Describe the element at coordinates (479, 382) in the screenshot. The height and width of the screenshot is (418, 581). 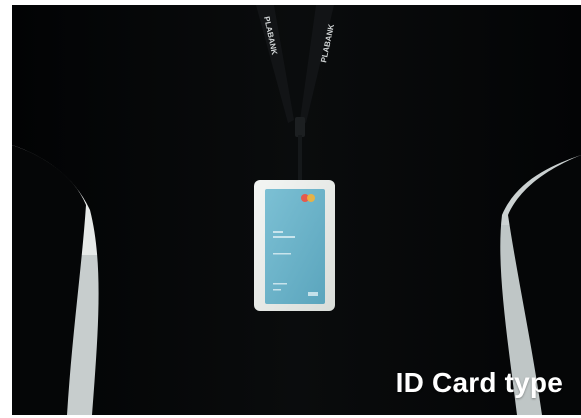
I see `caption: ID Card type` at that location.